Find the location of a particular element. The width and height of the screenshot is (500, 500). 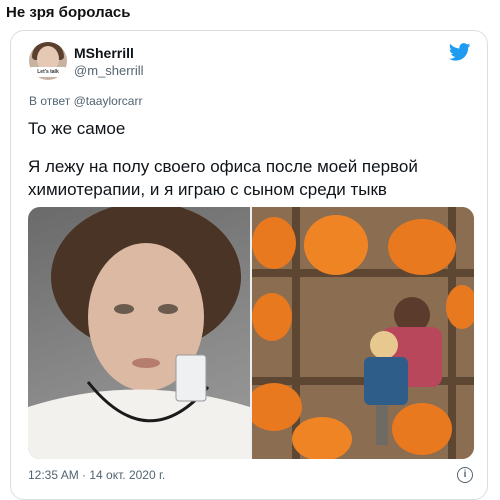

reply-prefix: В ответ is located at coordinates (50, 101).